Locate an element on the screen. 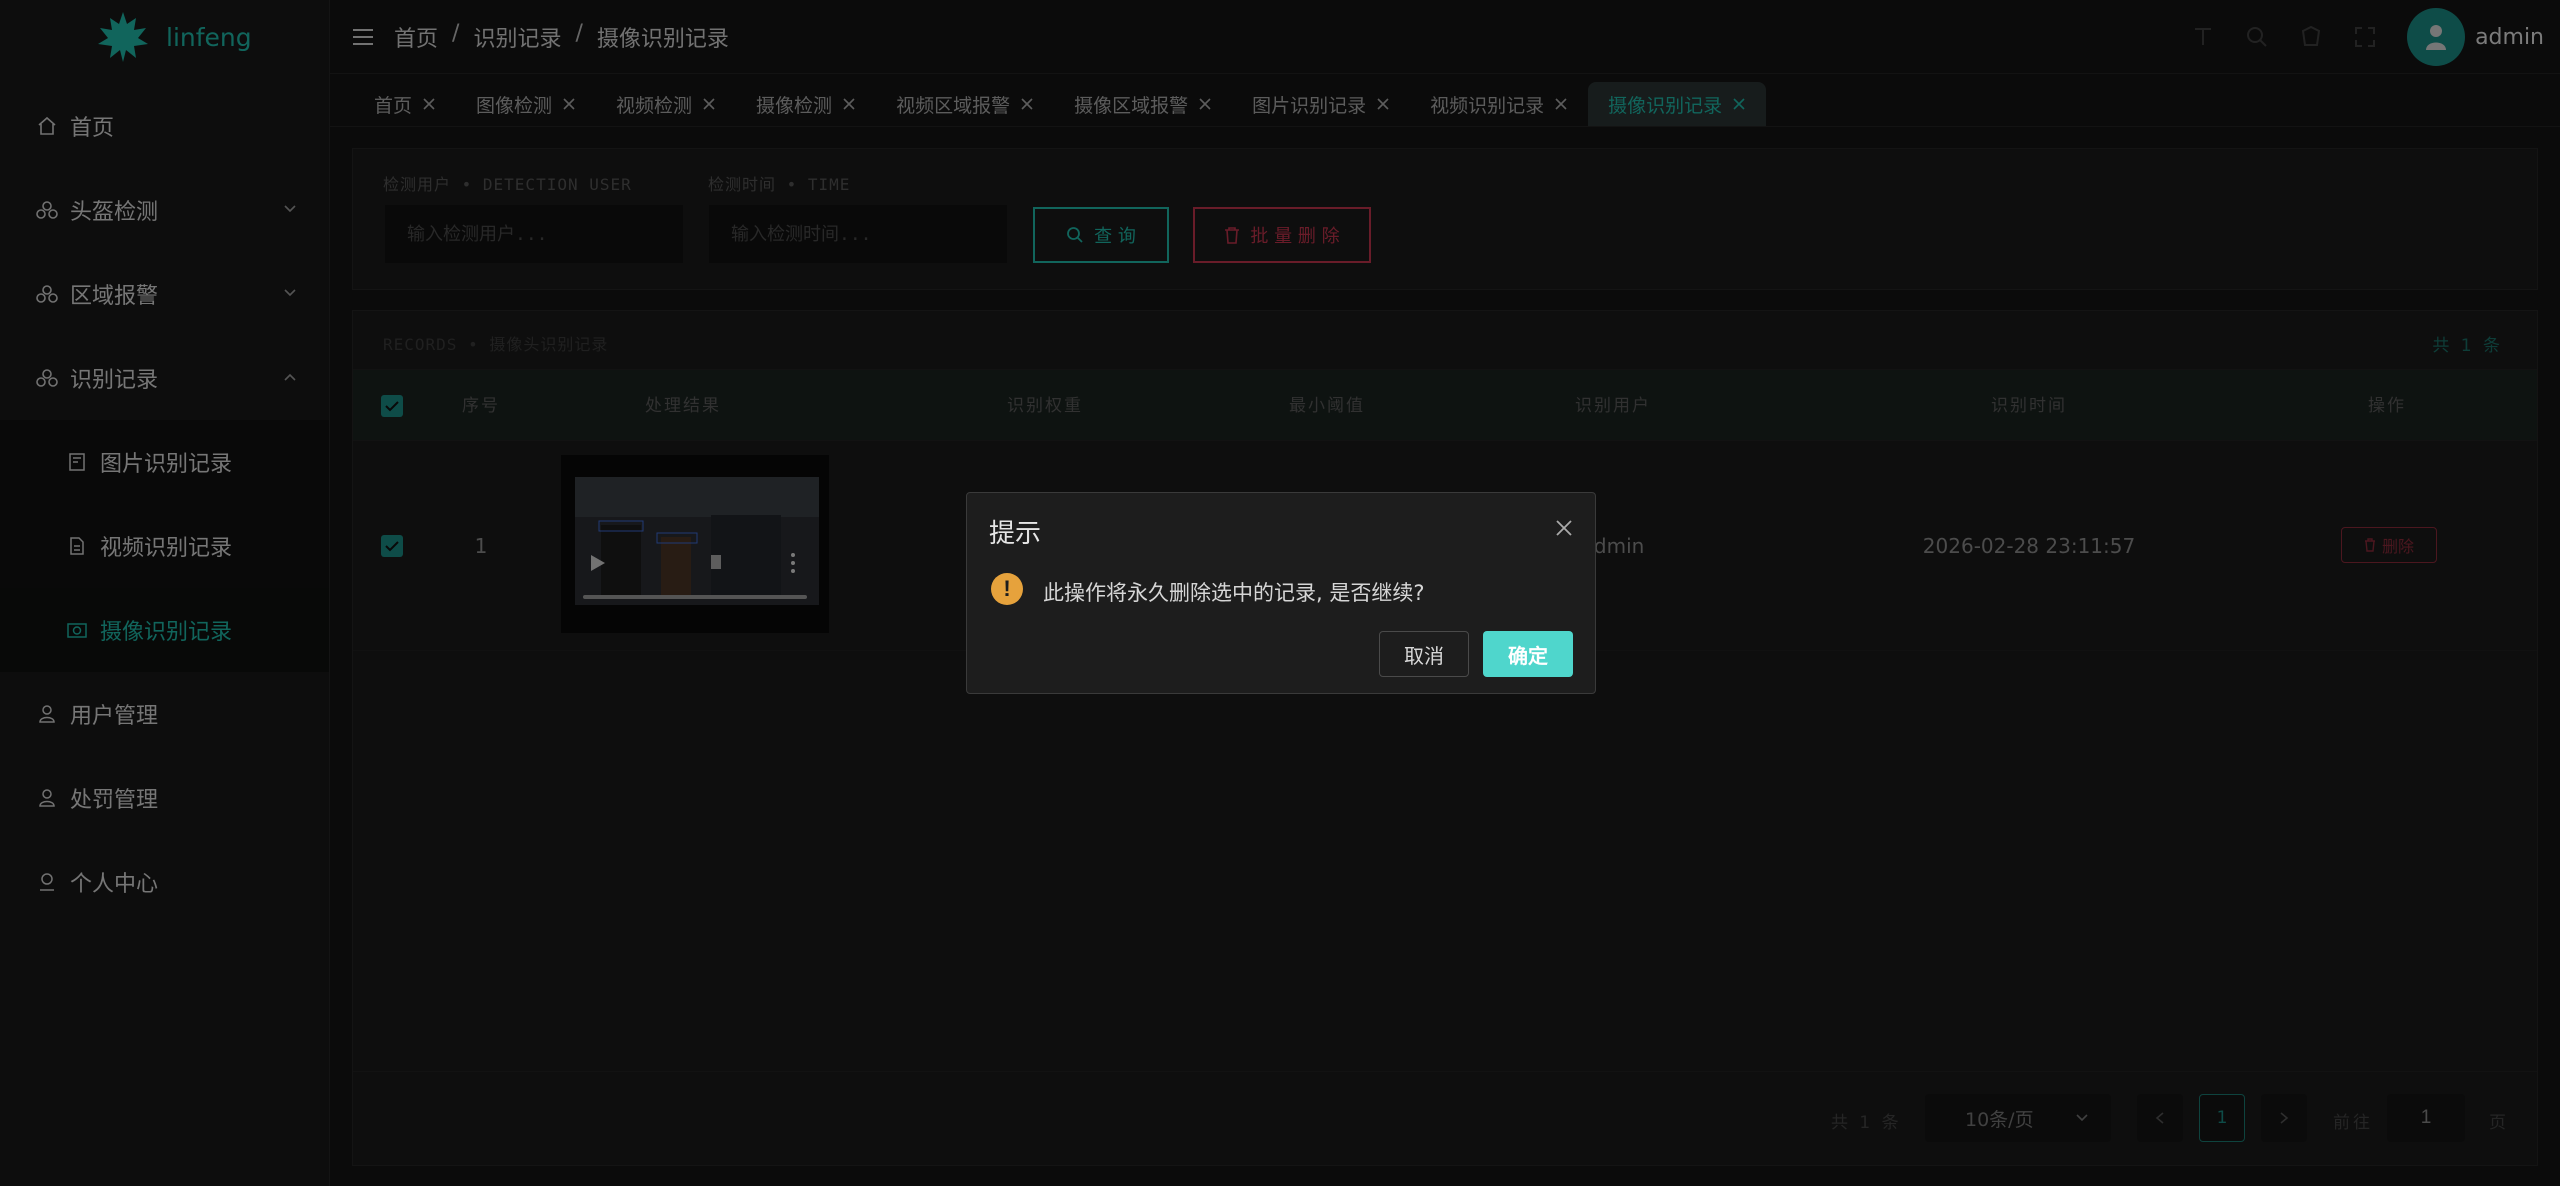  confirm-dialog: 提示 ! 此操作将永久删除选中的记录, 是否继续? 取消 确定 is located at coordinates (1281, 593).